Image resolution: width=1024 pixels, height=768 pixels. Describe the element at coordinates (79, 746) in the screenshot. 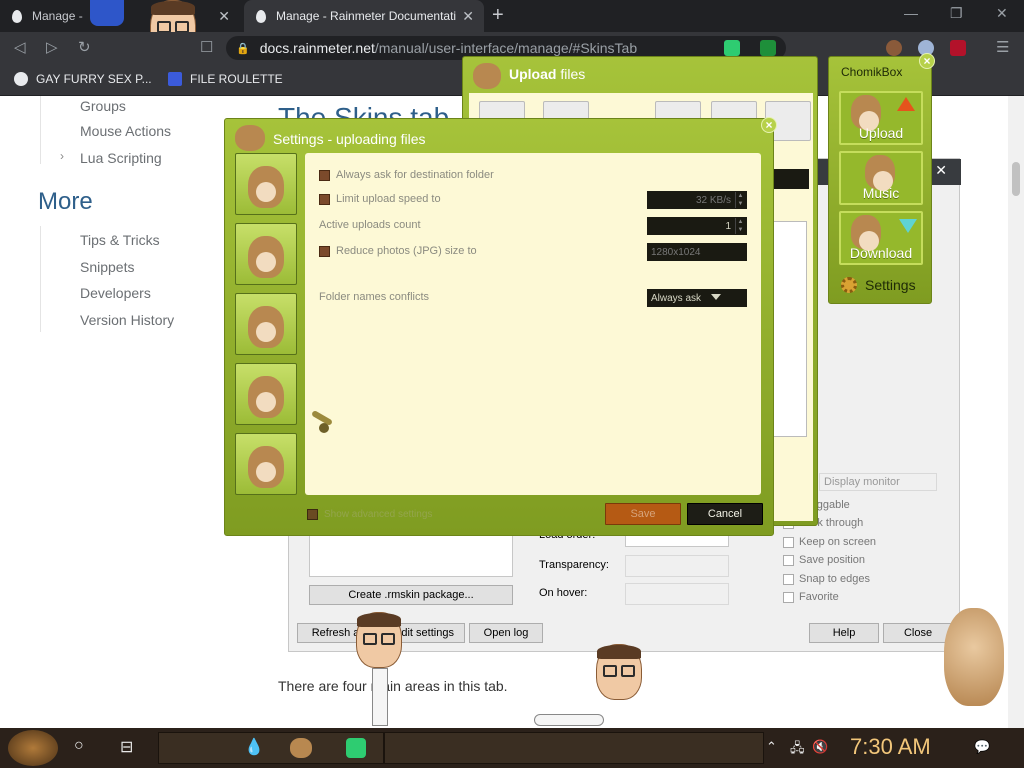

I see `search-circle-icon: ○` at that location.